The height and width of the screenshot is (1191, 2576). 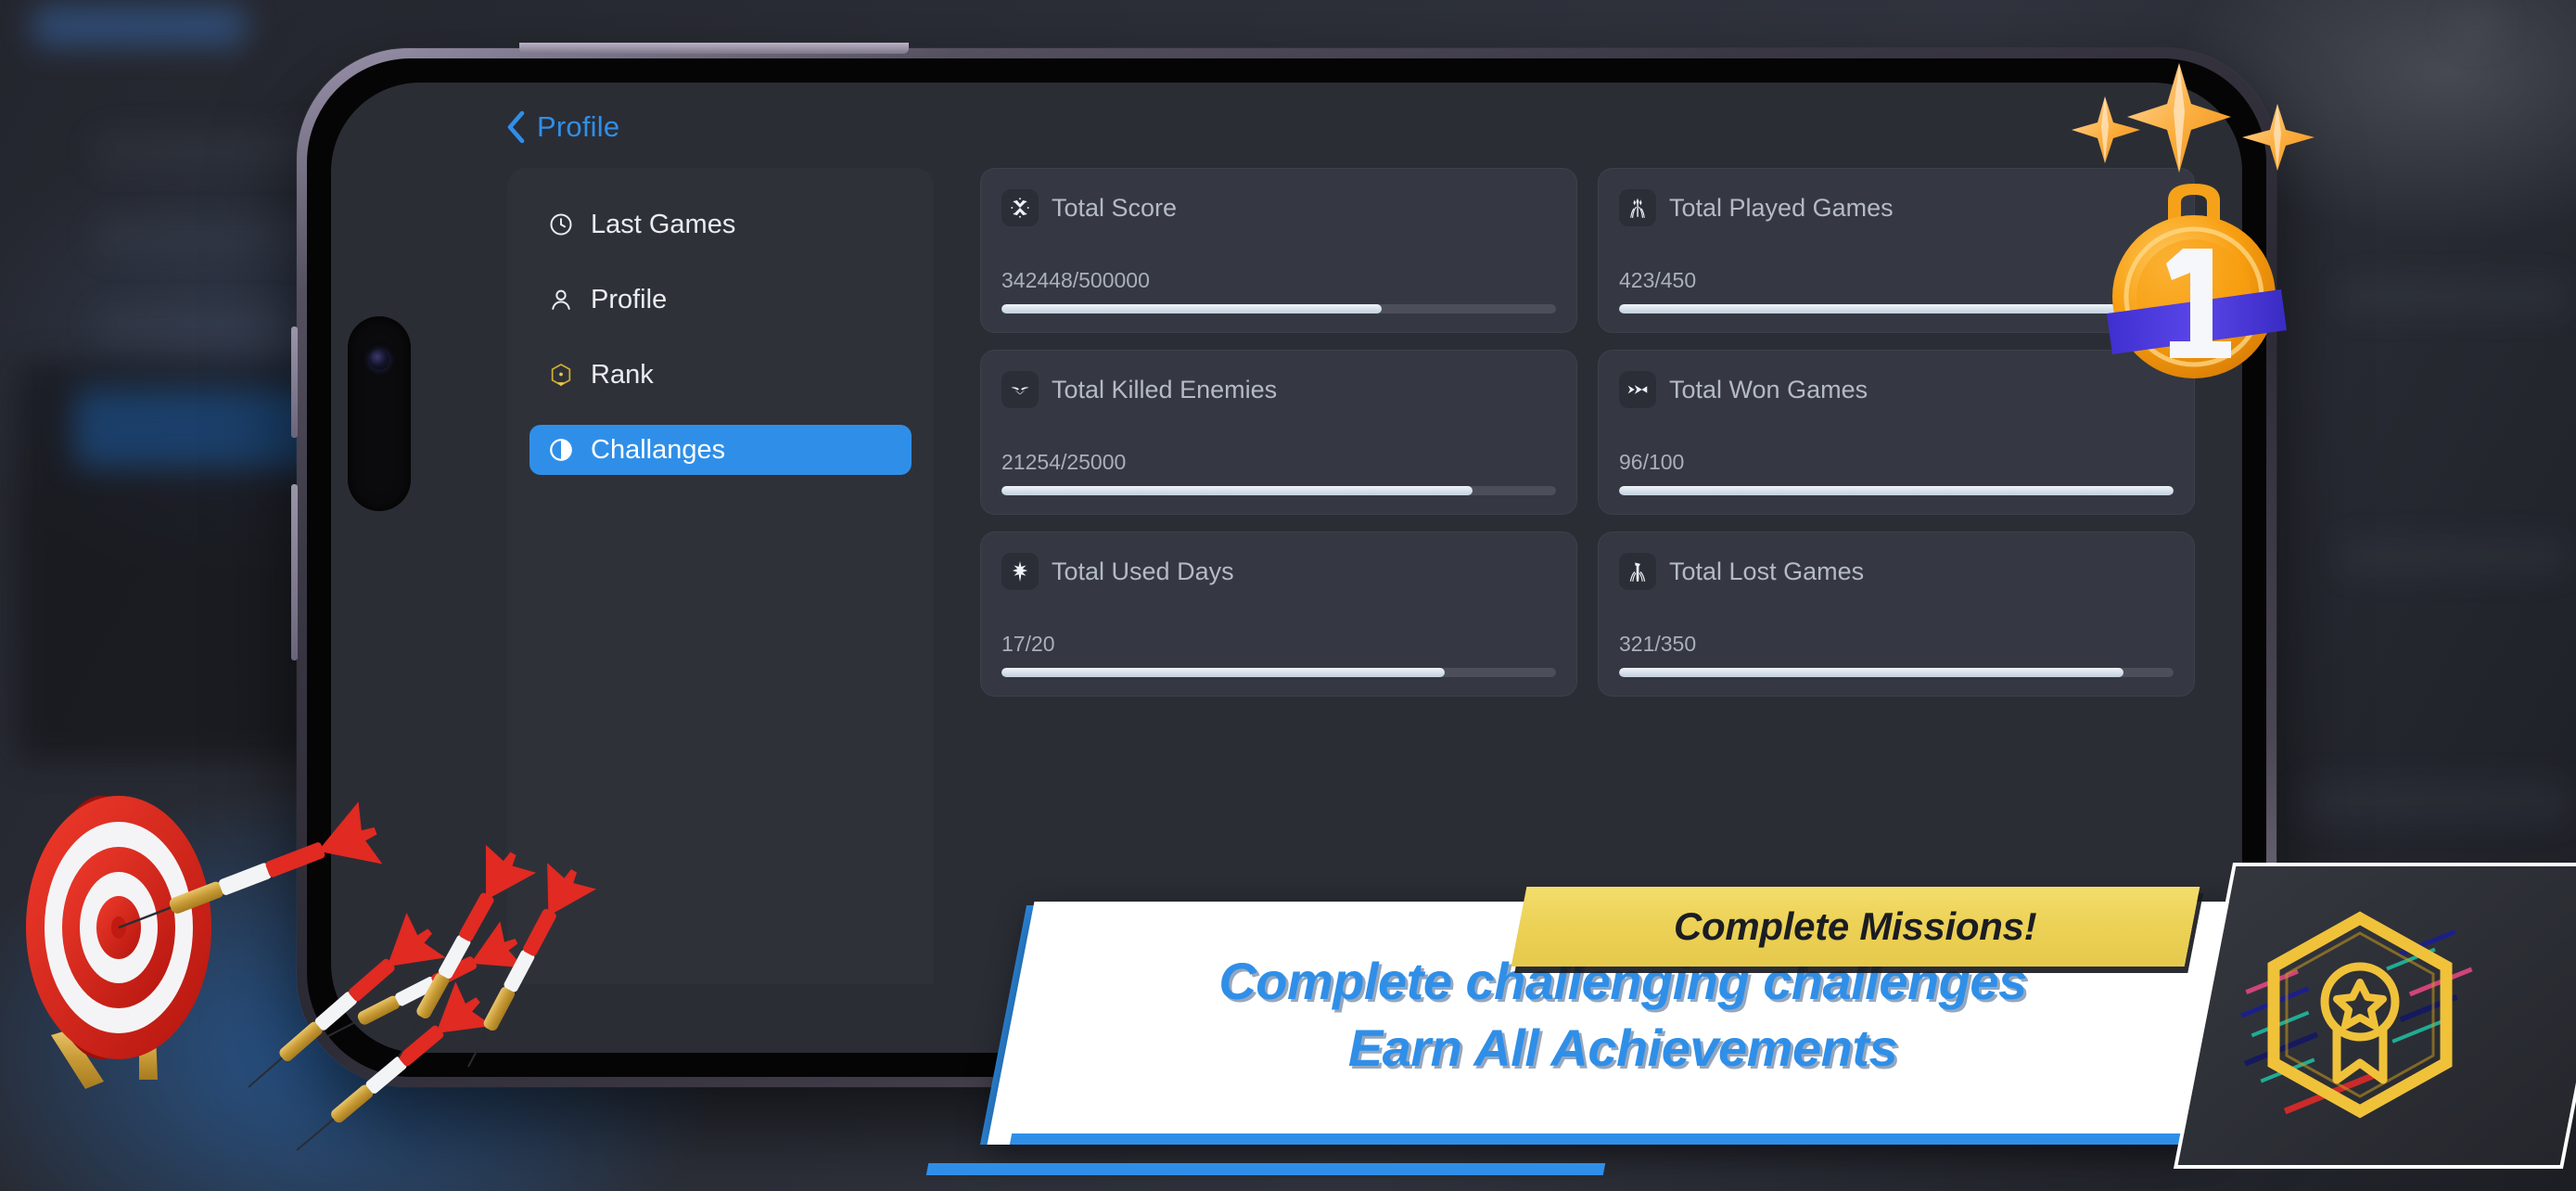 What do you see at coordinates (1896, 614) in the screenshot?
I see `stat-card-total-lost-games: Total Lost Games 321/350` at bounding box center [1896, 614].